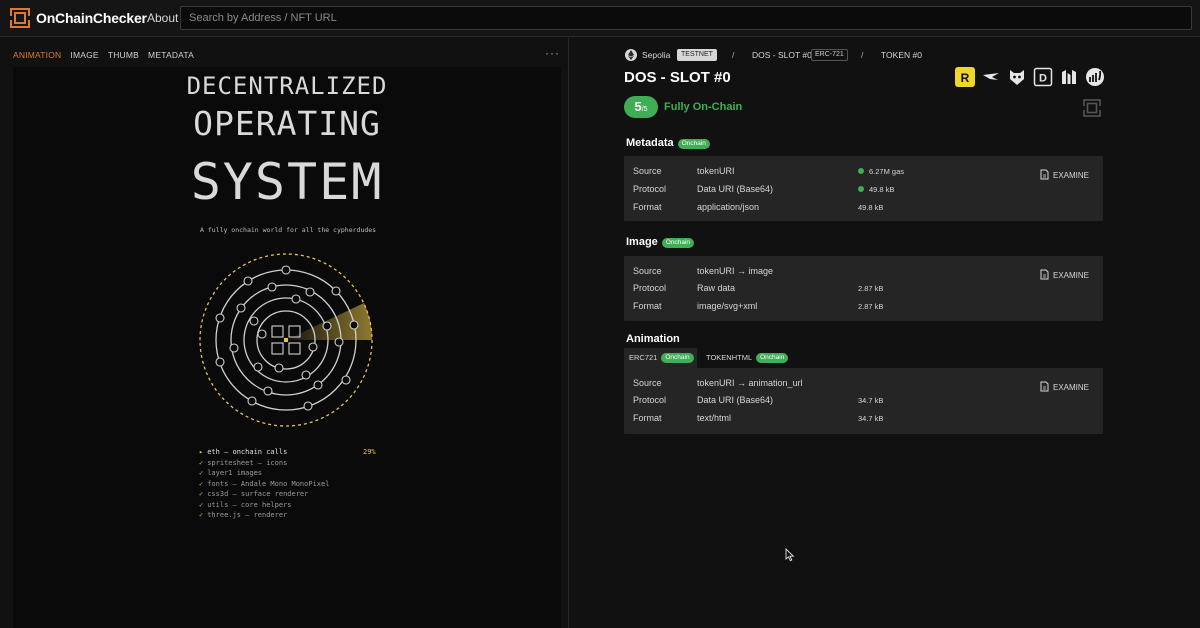 Image resolution: width=1200 pixels, height=628 pixels. I want to click on examine-animation-button: EXAMINE, so click(1064, 386).